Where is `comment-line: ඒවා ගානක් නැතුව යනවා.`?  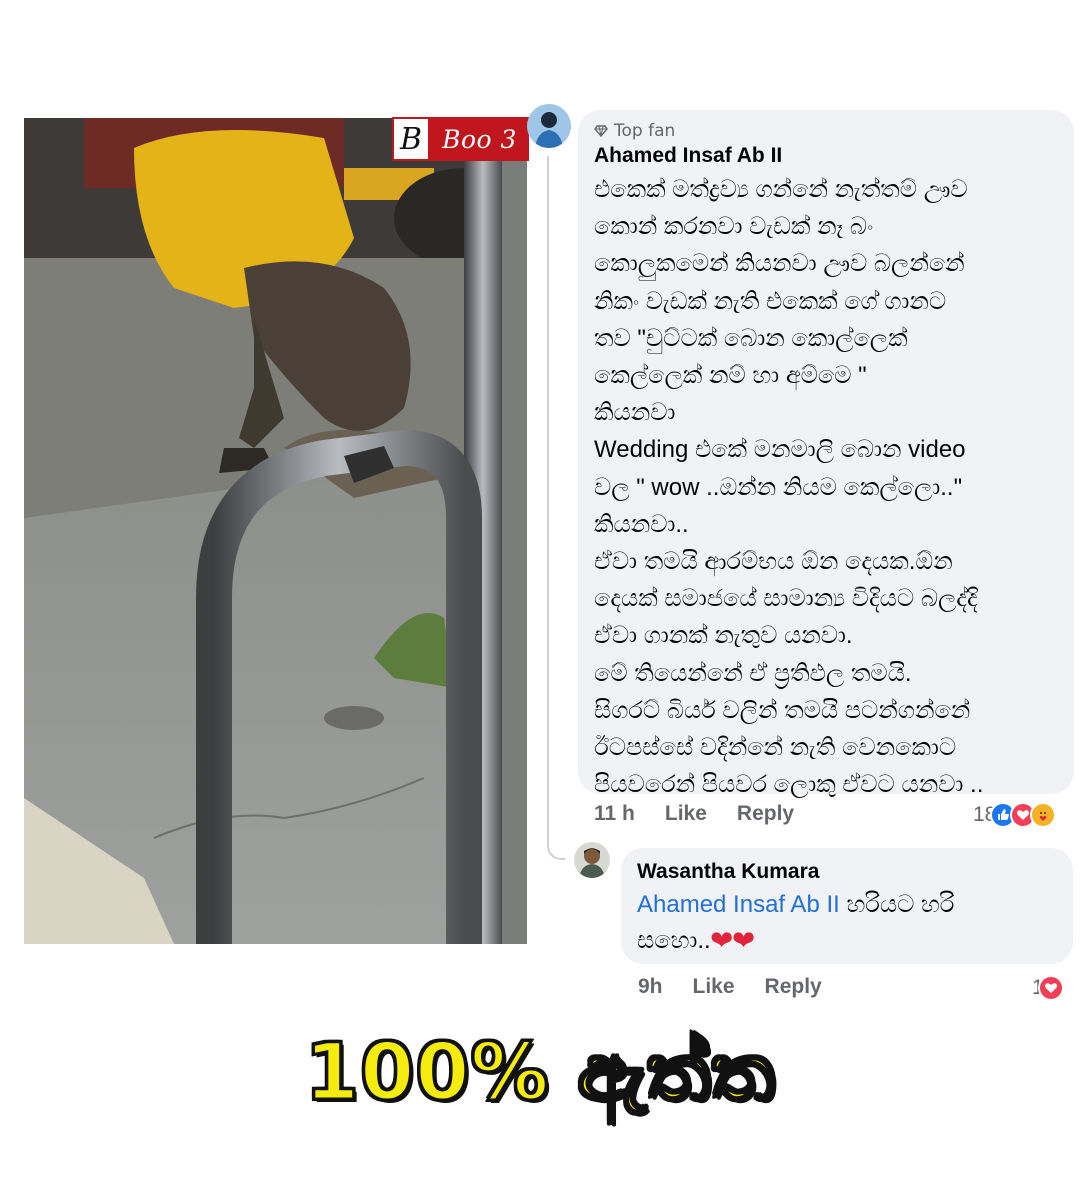 comment-line: ඒවා ගානක් නැතුව යනවා. is located at coordinates (723, 636).